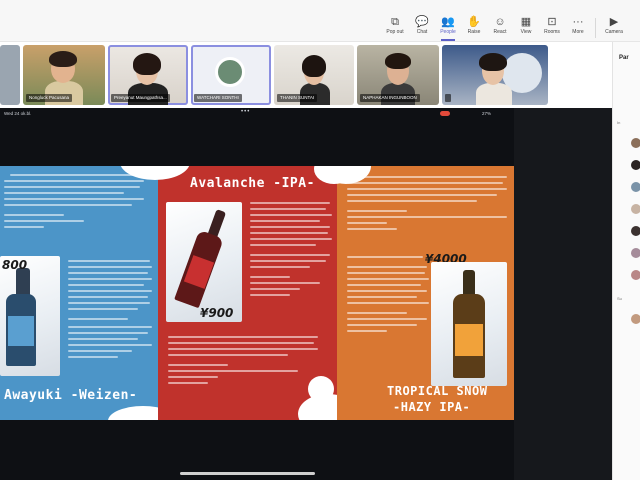 The width and height of the screenshot is (640, 480). Describe the element at coordinates (247, 293) in the screenshot. I see `brochure-panel-ipa: Avalanche -IPA- ¥900` at that location.